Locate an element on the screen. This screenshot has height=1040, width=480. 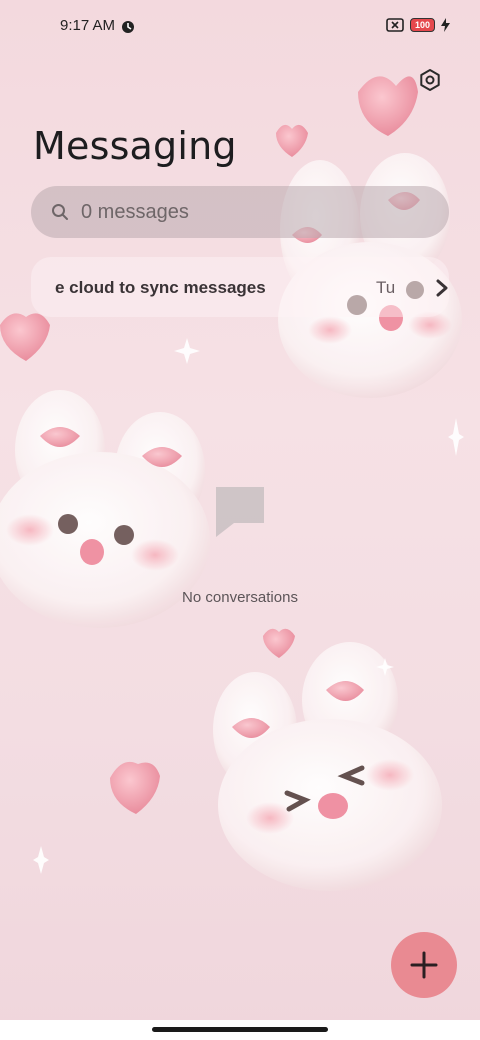
navigation-bar is located at coordinates (240, 1030).